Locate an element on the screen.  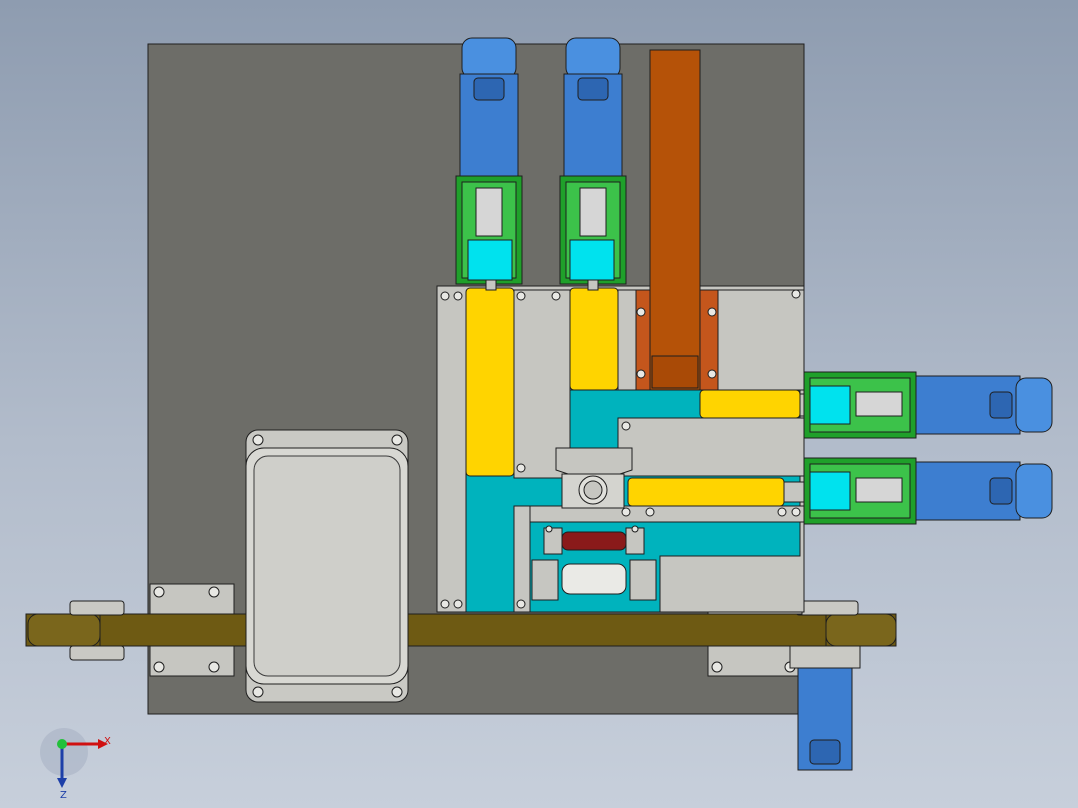
motor-bottom is located at coordinates (825, 708).